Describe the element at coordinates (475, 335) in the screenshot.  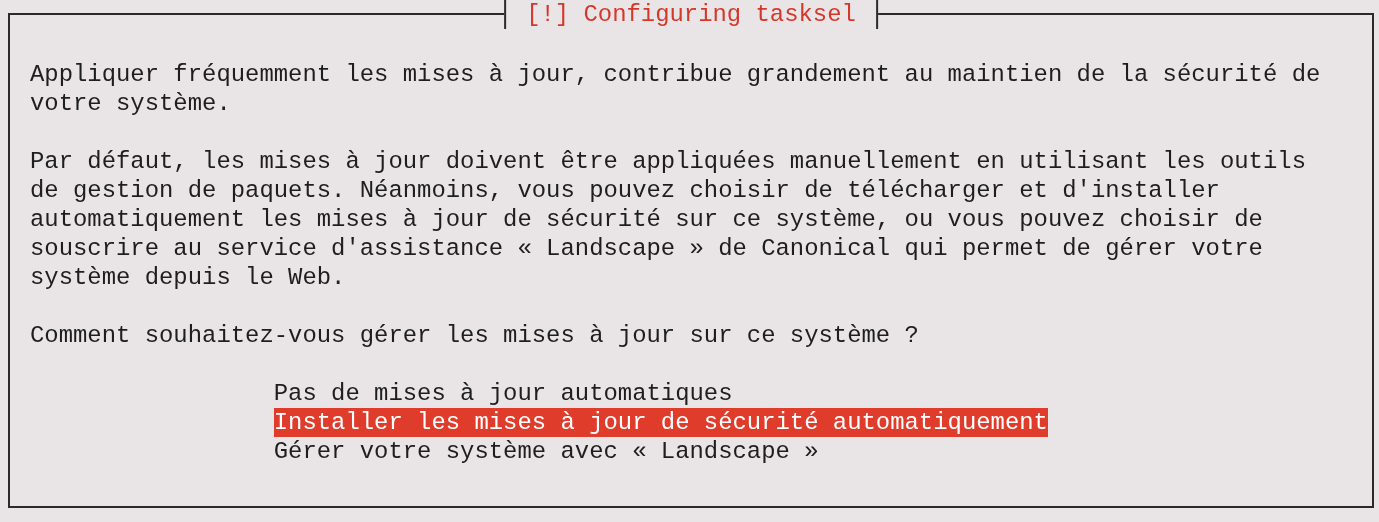
I see `dialog-text: Comment souhaitez-vous gérer les mises à jour sur ce système ?` at that location.